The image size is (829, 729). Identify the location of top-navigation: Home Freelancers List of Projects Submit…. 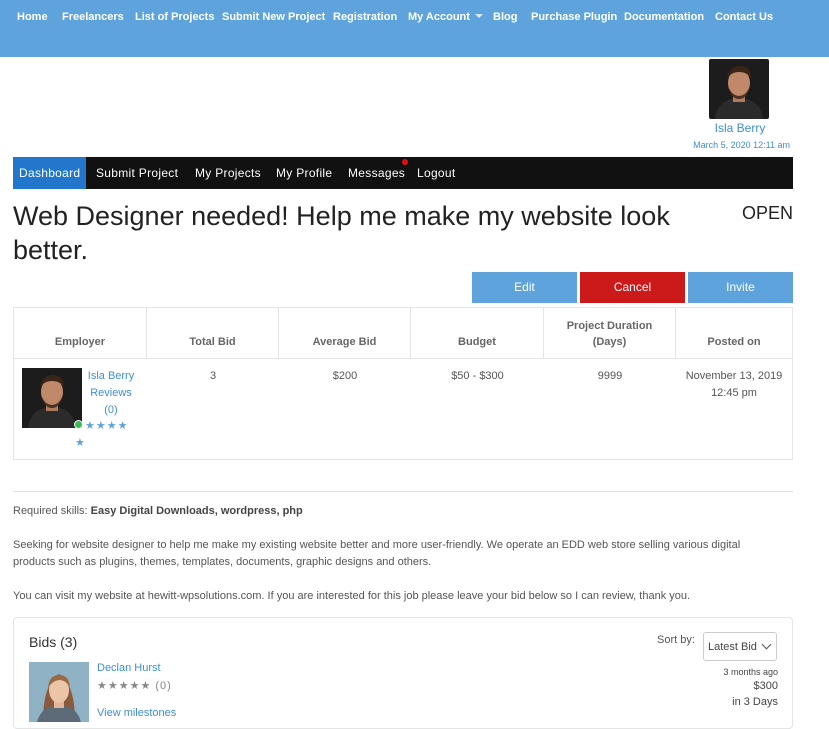
(414, 28).